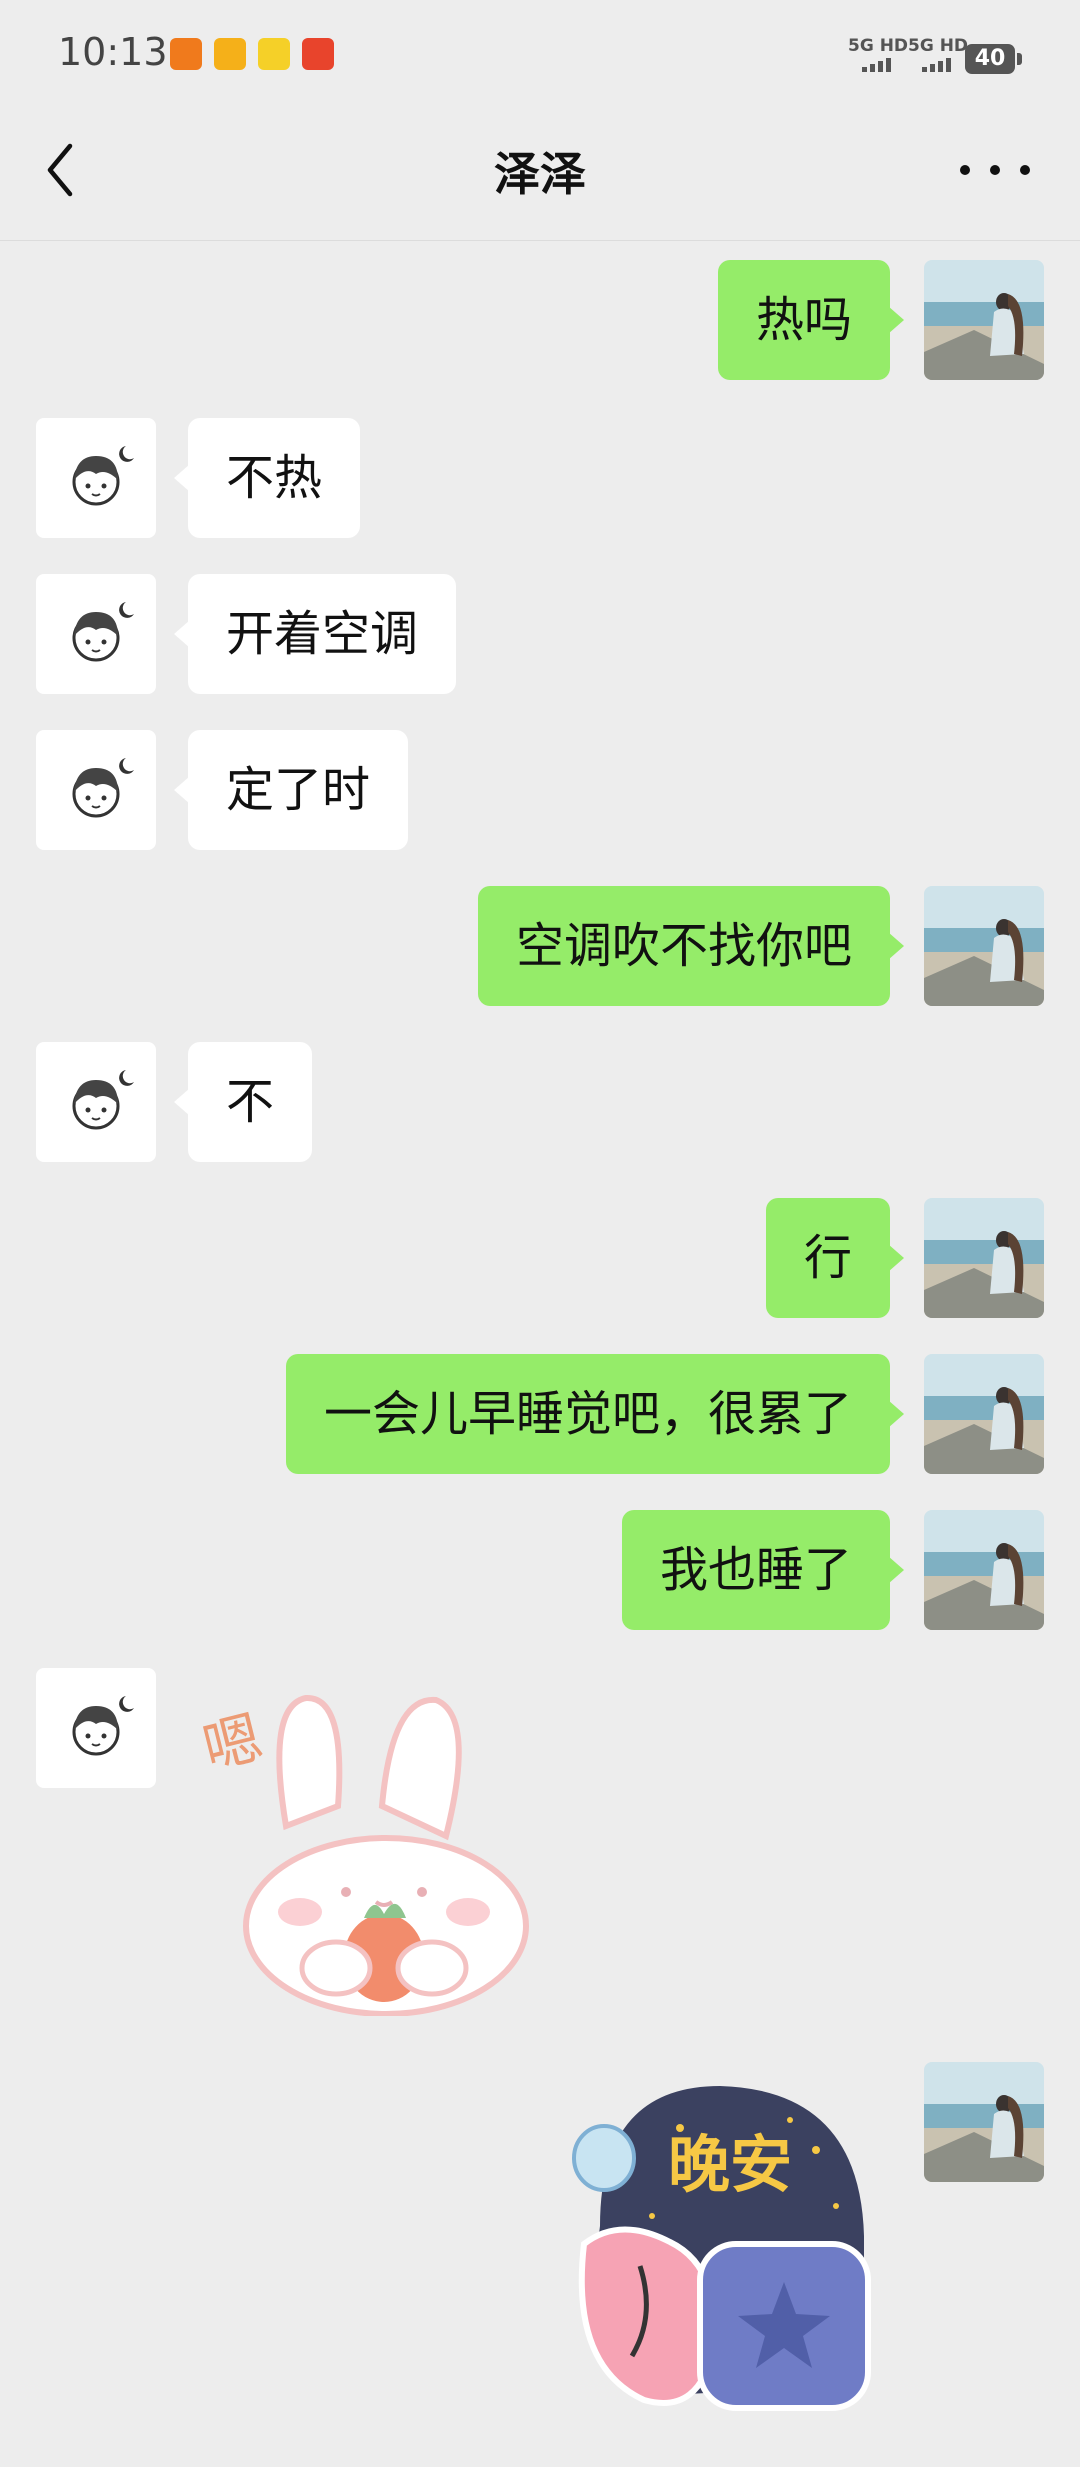  I want to click on message-bubble: 我也睡了, so click(763, 1570).